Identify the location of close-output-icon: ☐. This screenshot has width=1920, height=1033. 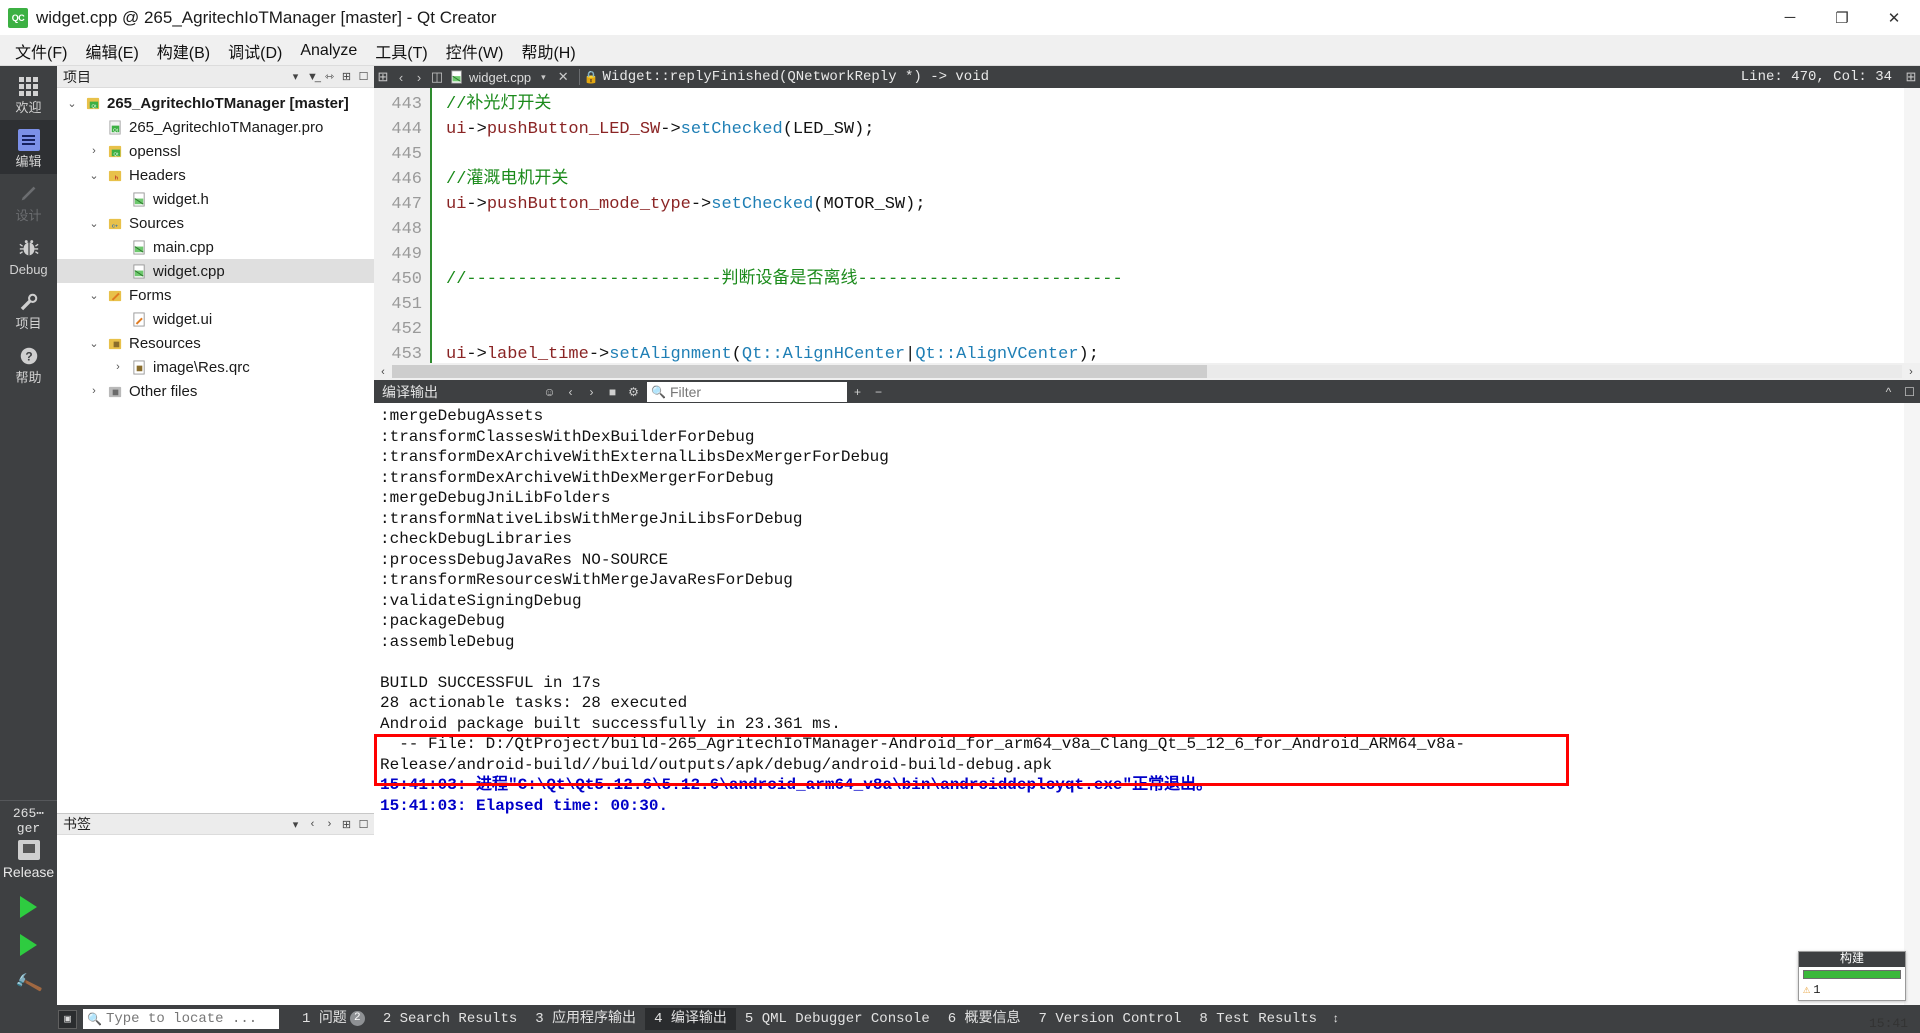
(1909, 392).